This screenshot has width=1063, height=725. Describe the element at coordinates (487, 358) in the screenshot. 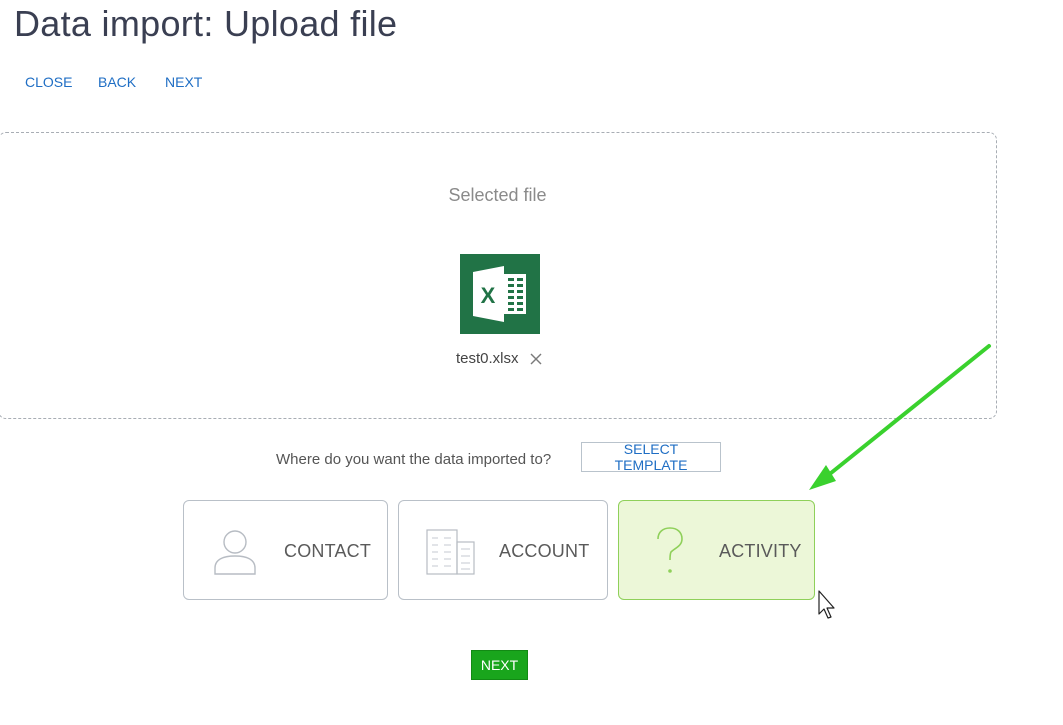

I see `file-name: test0.xlsx` at that location.